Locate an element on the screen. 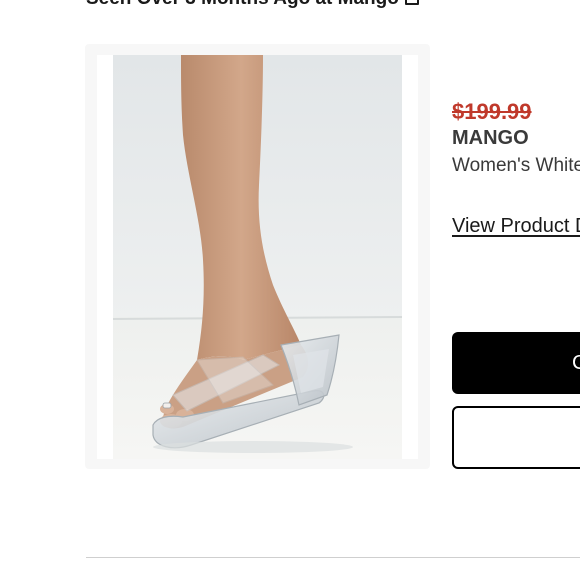 This screenshot has height=580, width=580. page-heading-text: Seen Over 3 Months Ago at Mango is located at coordinates (242, 5).